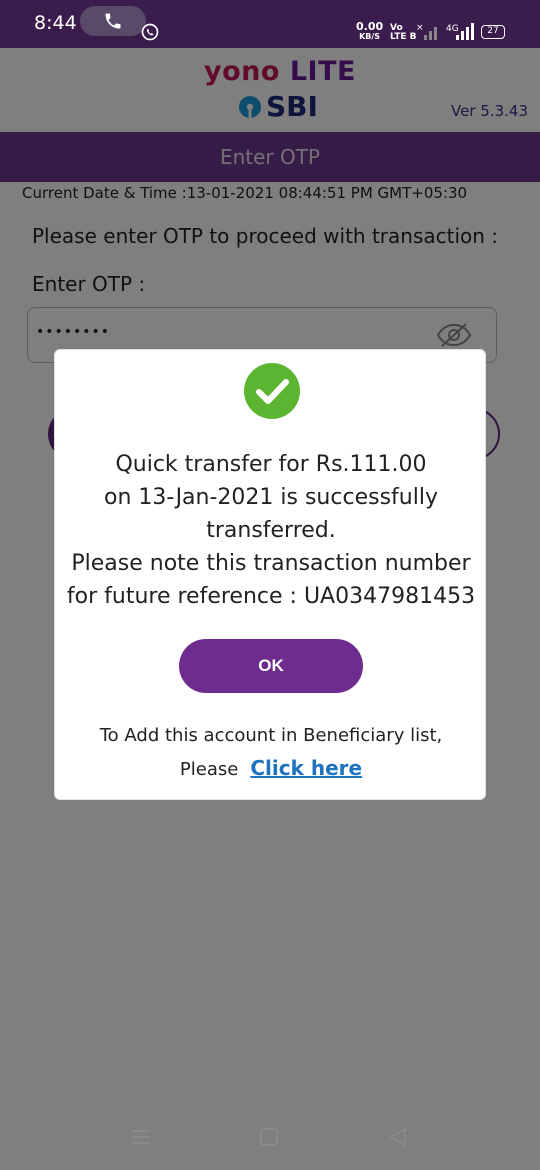 This screenshot has width=540, height=1170. What do you see at coordinates (271, 464) in the screenshot?
I see `message-line: Quick transfer for Rs.111.00` at bounding box center [271, 464].